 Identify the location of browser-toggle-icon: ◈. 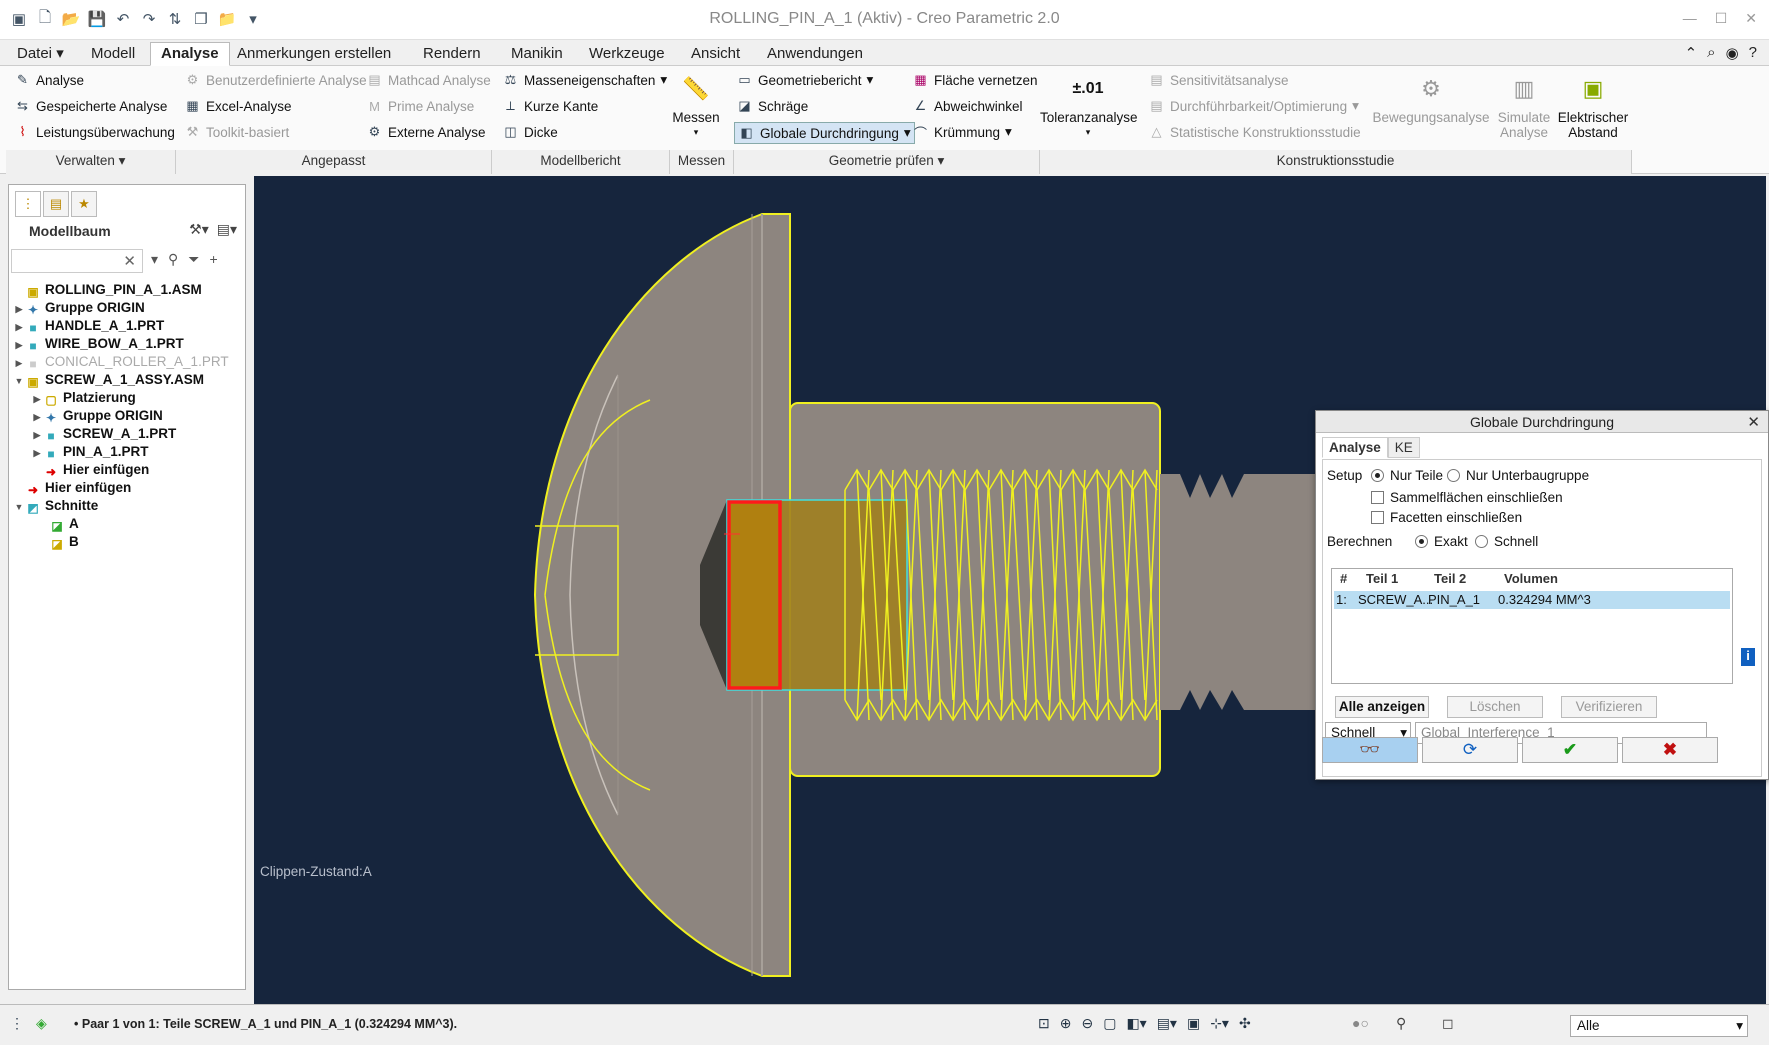
(41, 1023).